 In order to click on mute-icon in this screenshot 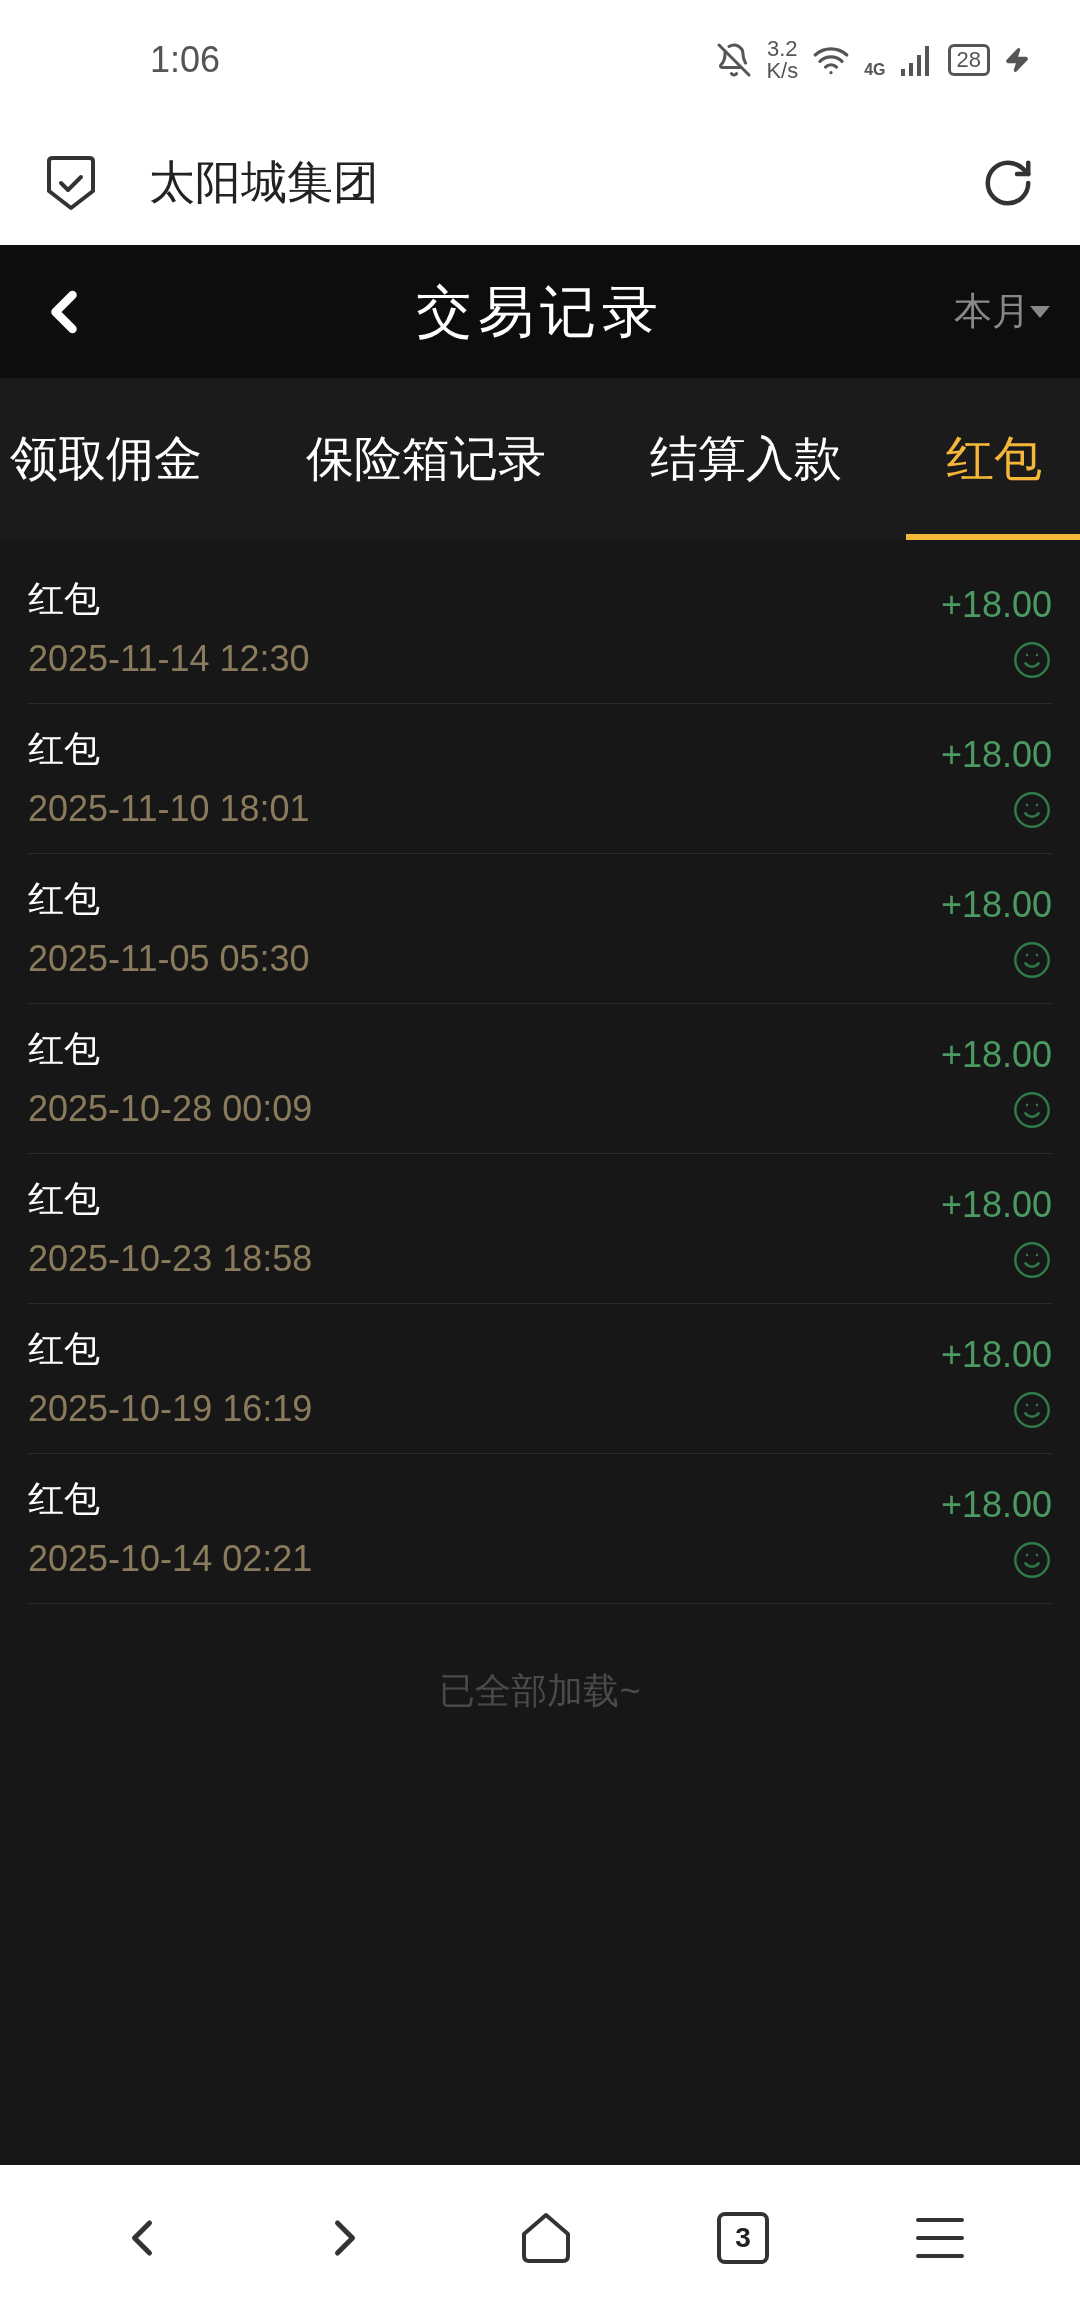, I will do `click(734, 60)`.